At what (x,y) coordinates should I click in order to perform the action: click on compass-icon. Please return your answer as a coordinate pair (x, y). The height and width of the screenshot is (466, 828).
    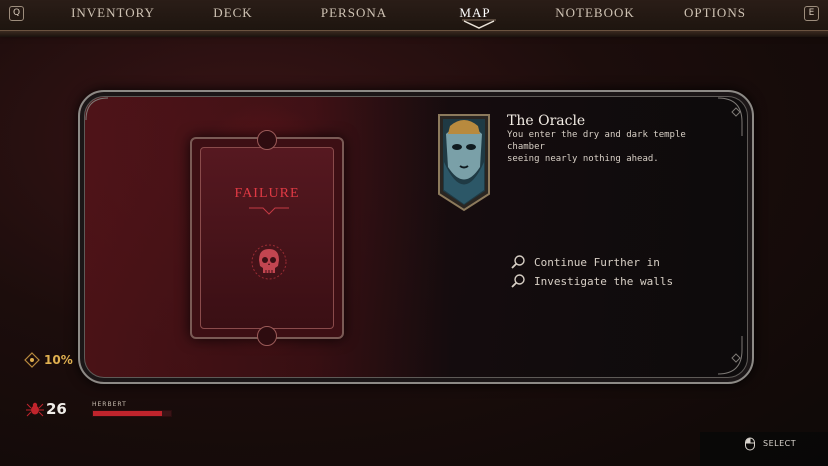
    Looking at the image, I should click on (32, 360).